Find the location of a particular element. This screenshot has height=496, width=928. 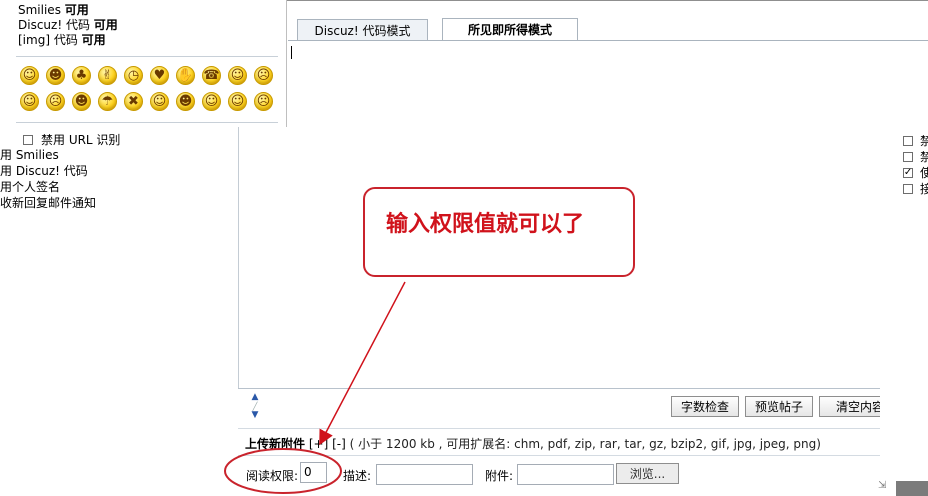

annotation-ellipse is located at coordinates (283, 471).